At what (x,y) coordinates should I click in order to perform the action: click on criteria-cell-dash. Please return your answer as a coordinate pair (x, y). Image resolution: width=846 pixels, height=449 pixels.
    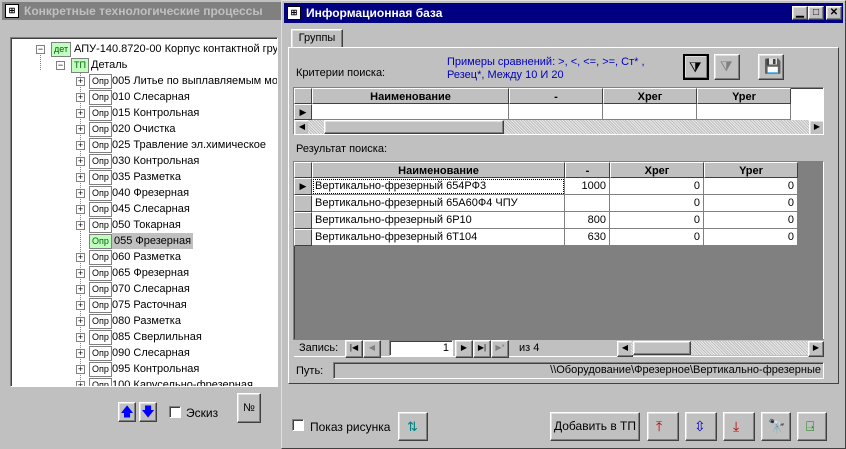
    Looking at the image, I should click on (556, 112).